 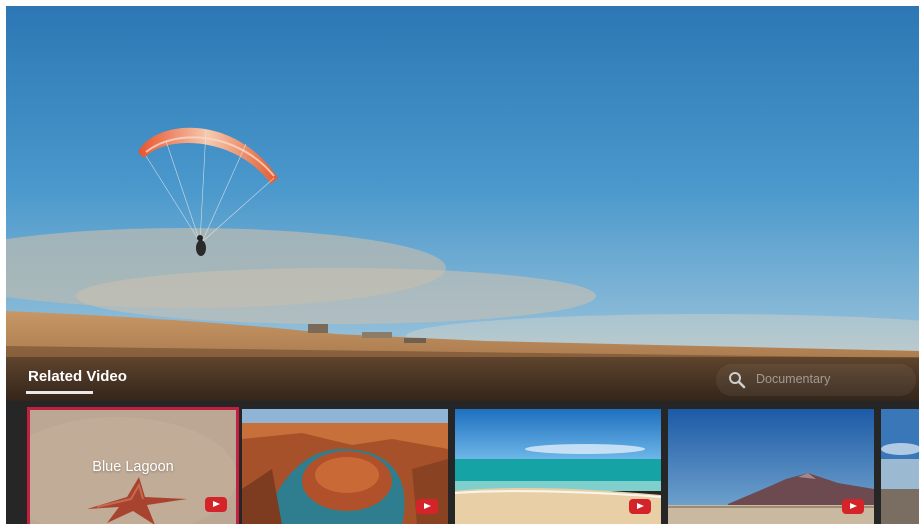 I want to click on search-box: Documentary, so click(x=816, y=380).